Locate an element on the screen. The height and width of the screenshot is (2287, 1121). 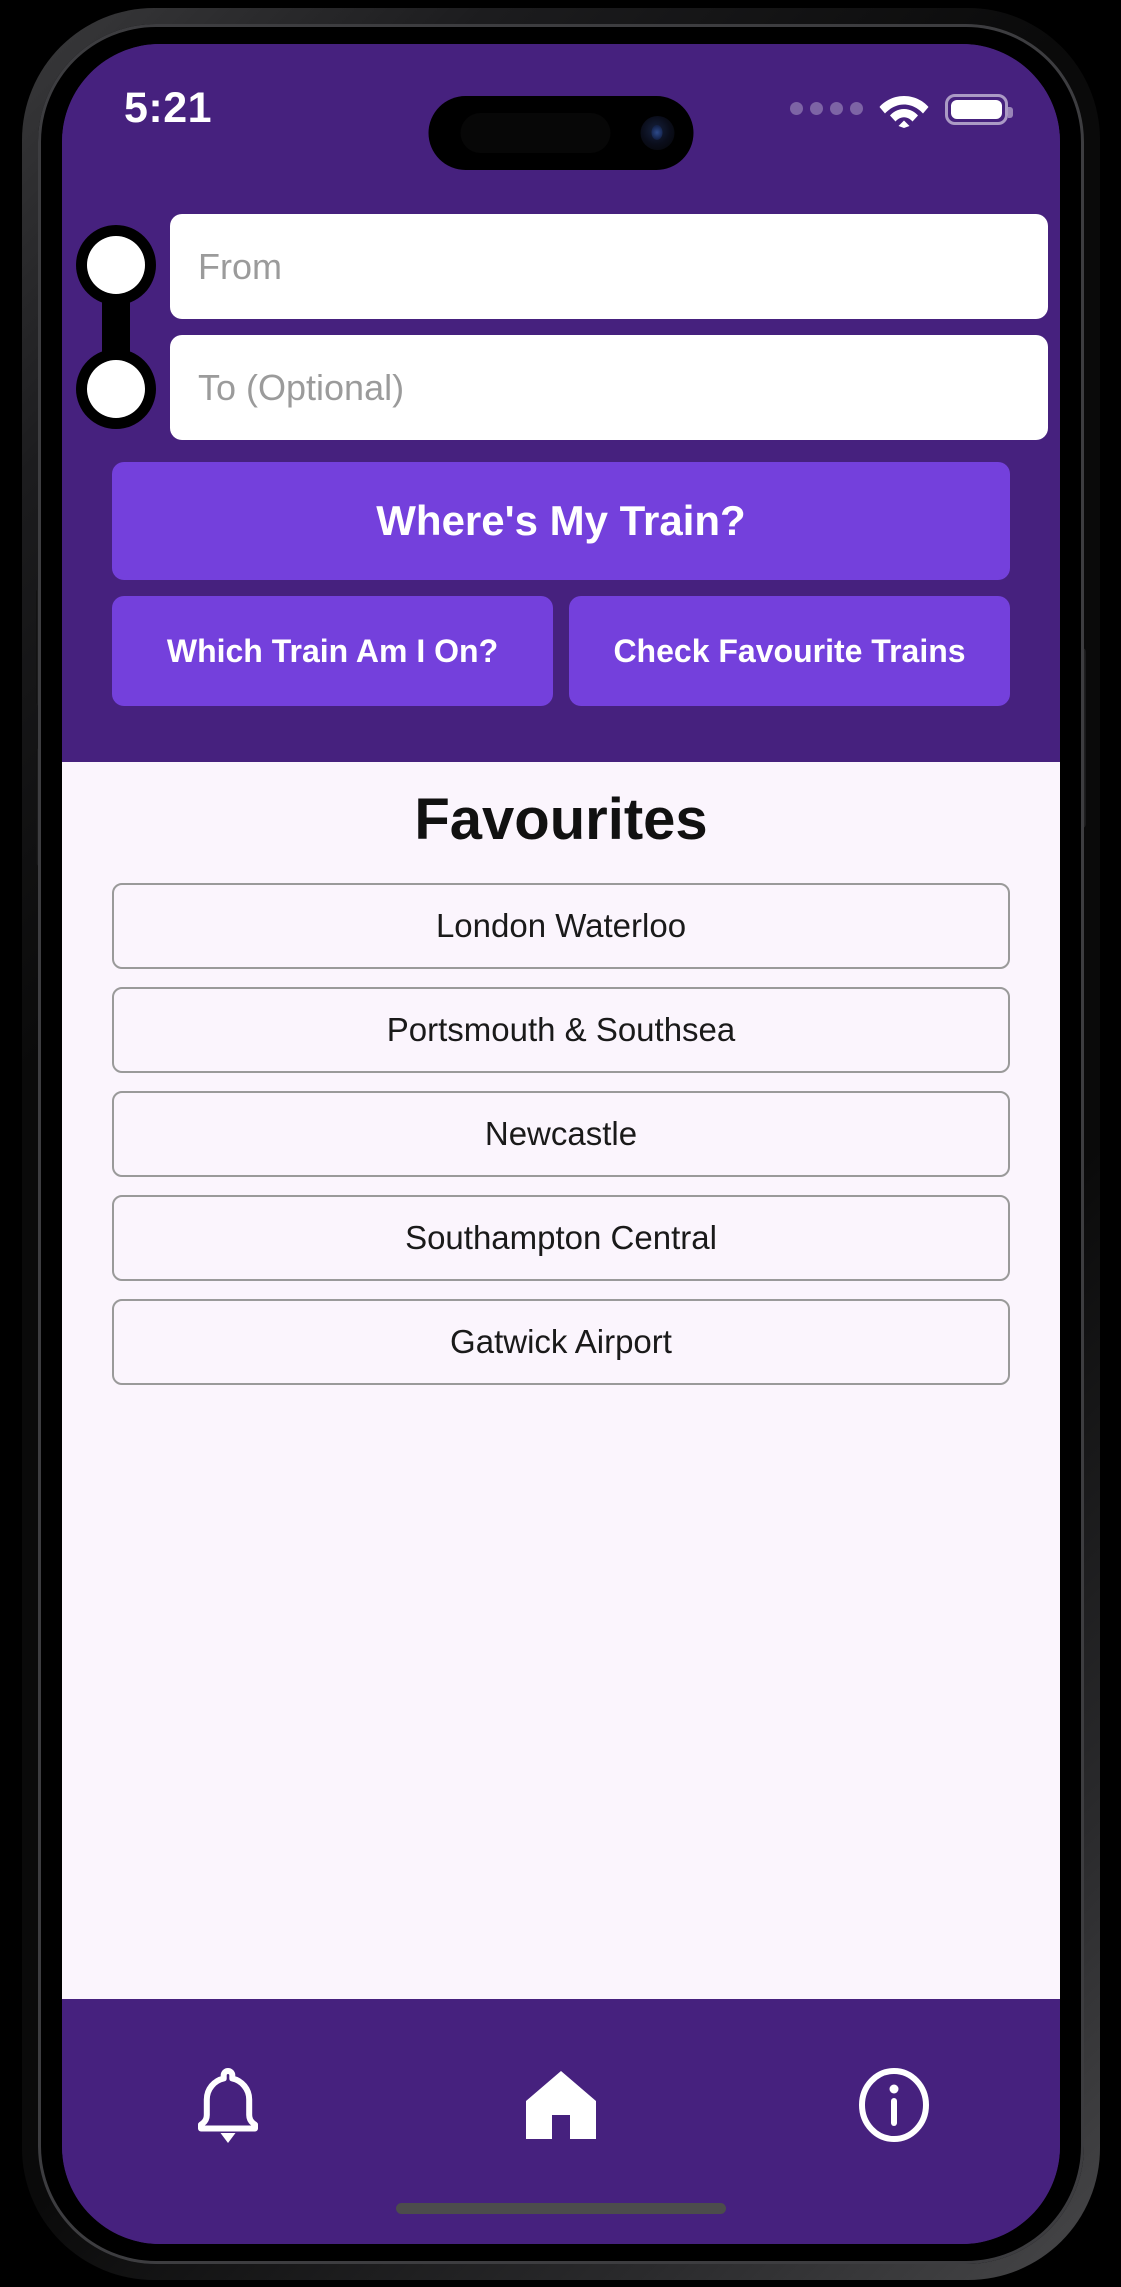
wifi-icon is located at coordinates (904, 109).